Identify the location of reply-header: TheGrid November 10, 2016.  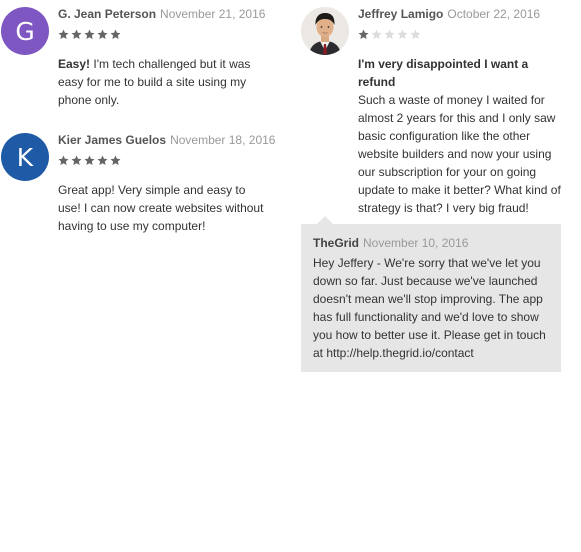
(437, 243).